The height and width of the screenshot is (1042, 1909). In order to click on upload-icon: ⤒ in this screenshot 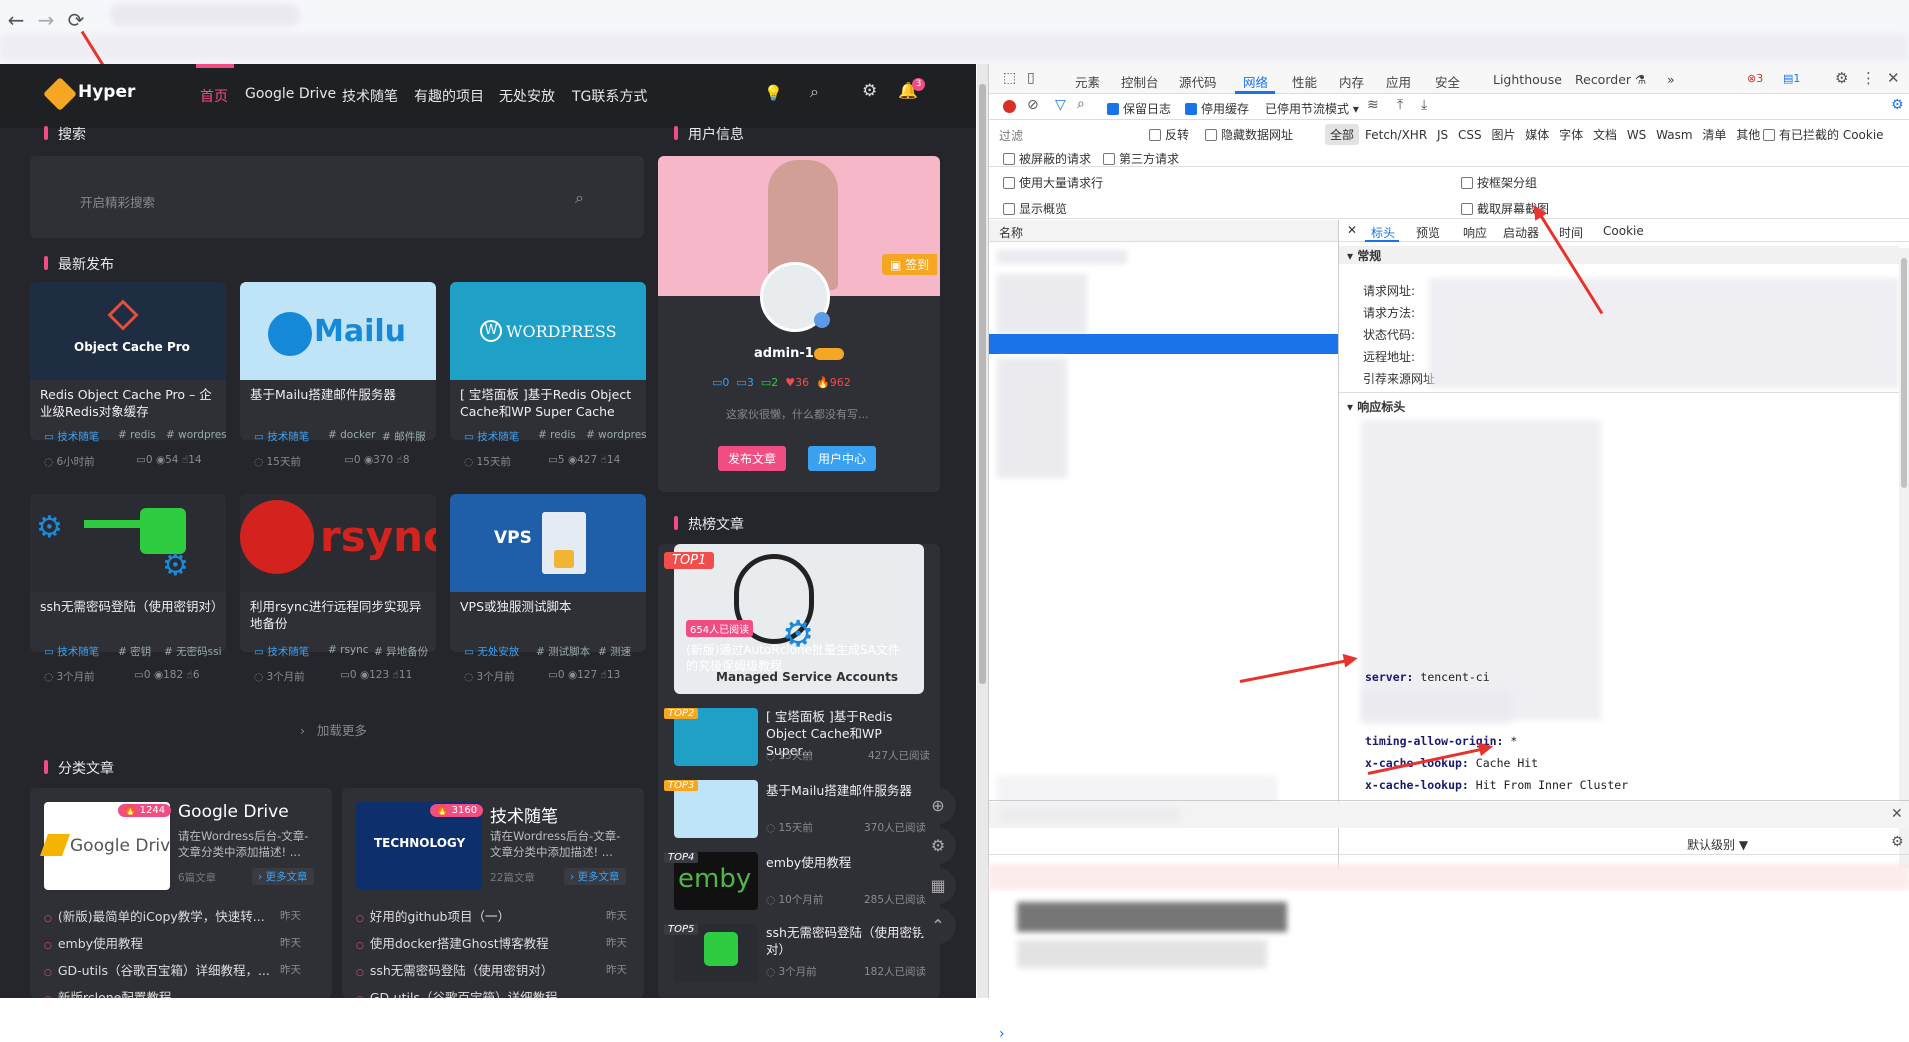, I will do `click(1400, 105)`.